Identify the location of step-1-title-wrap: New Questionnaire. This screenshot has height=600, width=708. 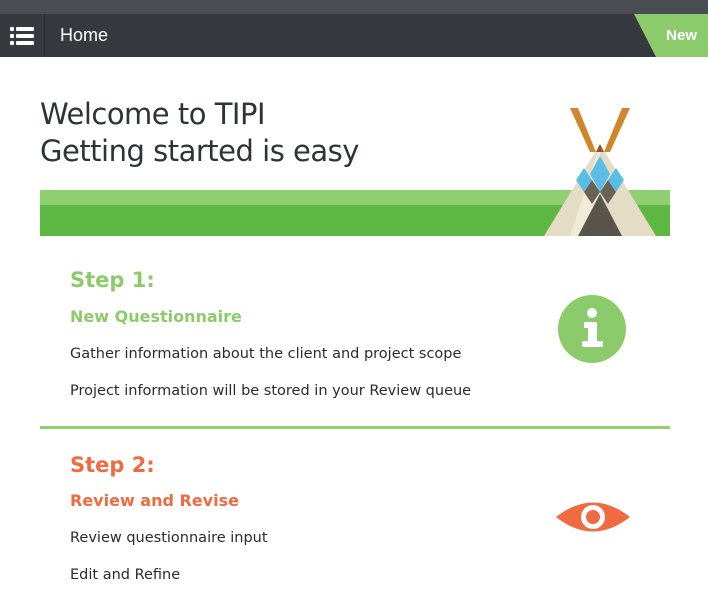
(156, 316).